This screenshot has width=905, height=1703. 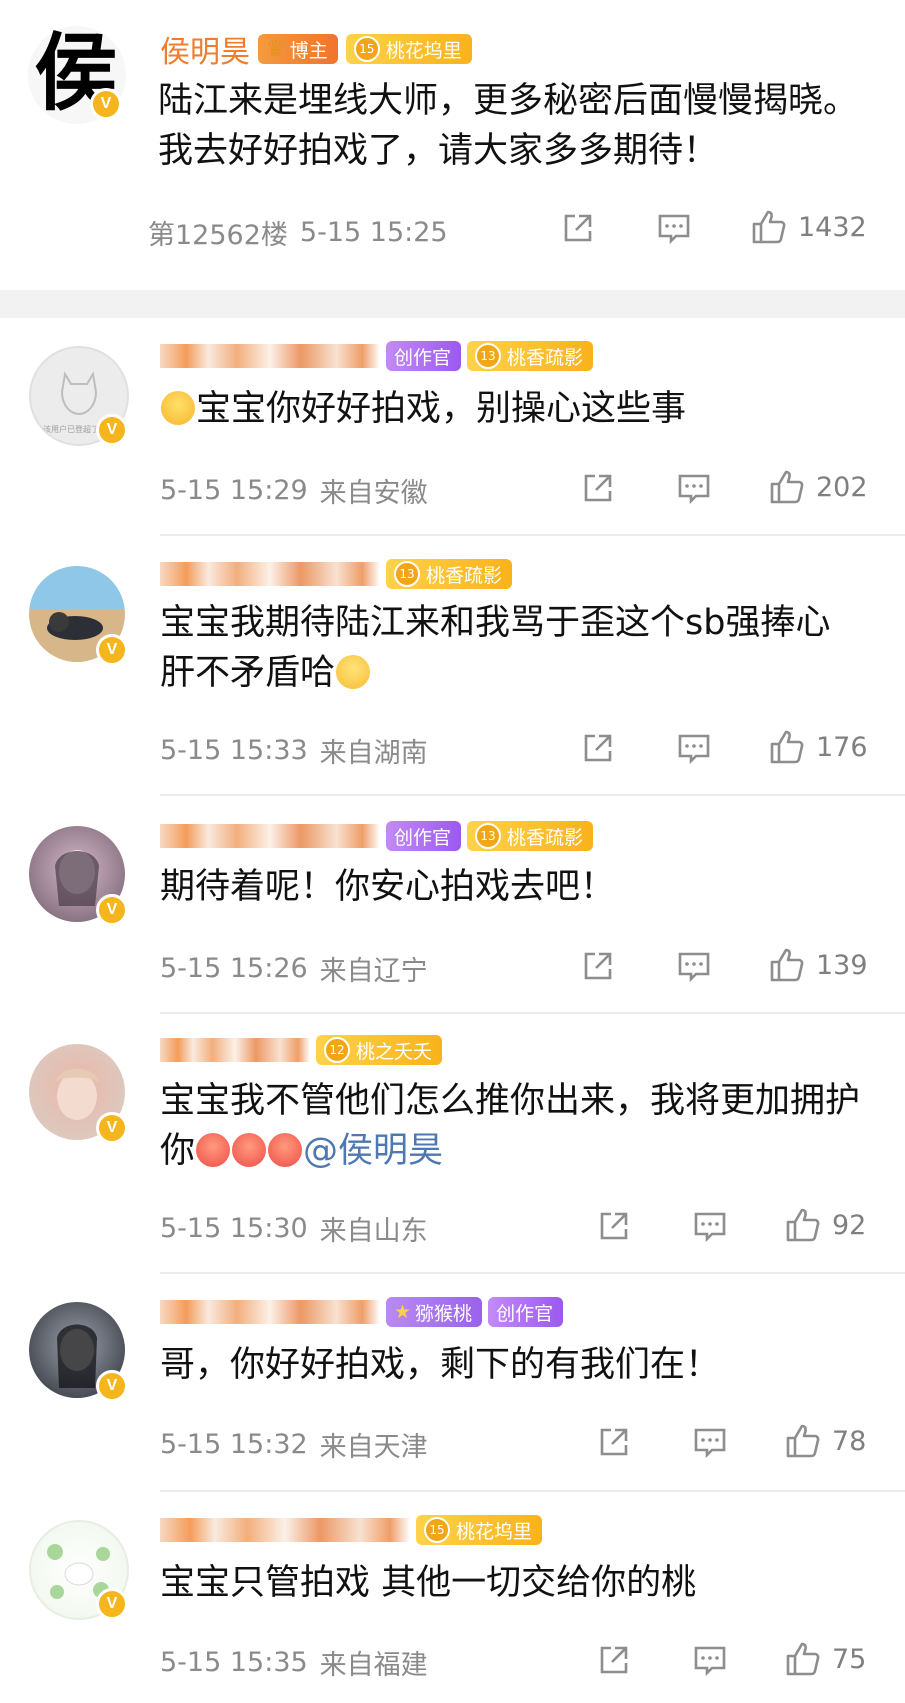 I want to click on comment-text: 宝宝我期待陆江来和我骂于歪这个sb强捧心肝不矛盾哈, so click(x=510, y=648).